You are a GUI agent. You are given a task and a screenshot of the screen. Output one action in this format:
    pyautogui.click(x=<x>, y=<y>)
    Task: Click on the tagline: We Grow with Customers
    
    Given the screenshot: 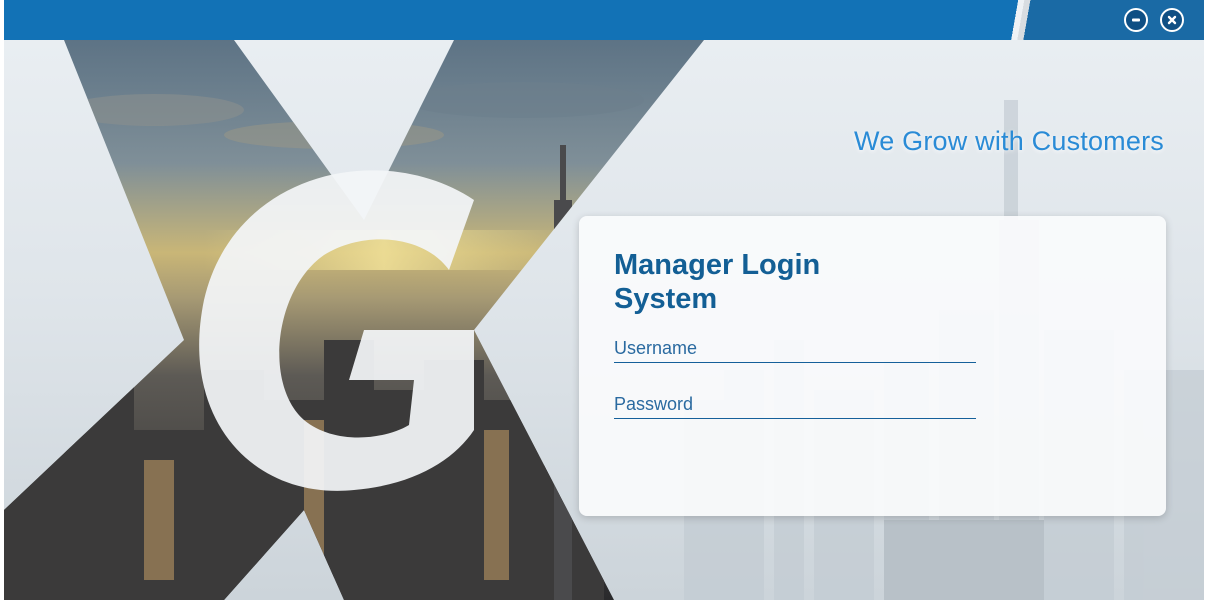 What is the action you would take?
    pyautogui.click(x=1009, y=141)
    